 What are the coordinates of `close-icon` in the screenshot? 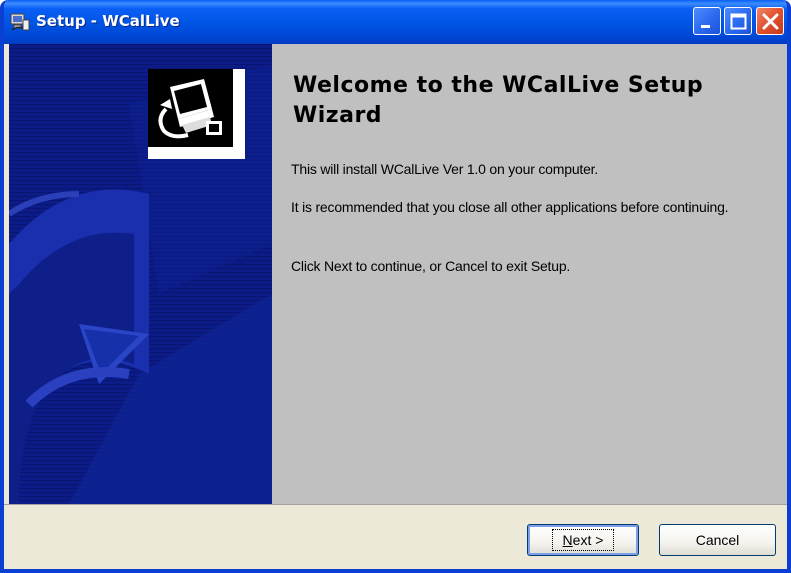 It's located at (770, 21).